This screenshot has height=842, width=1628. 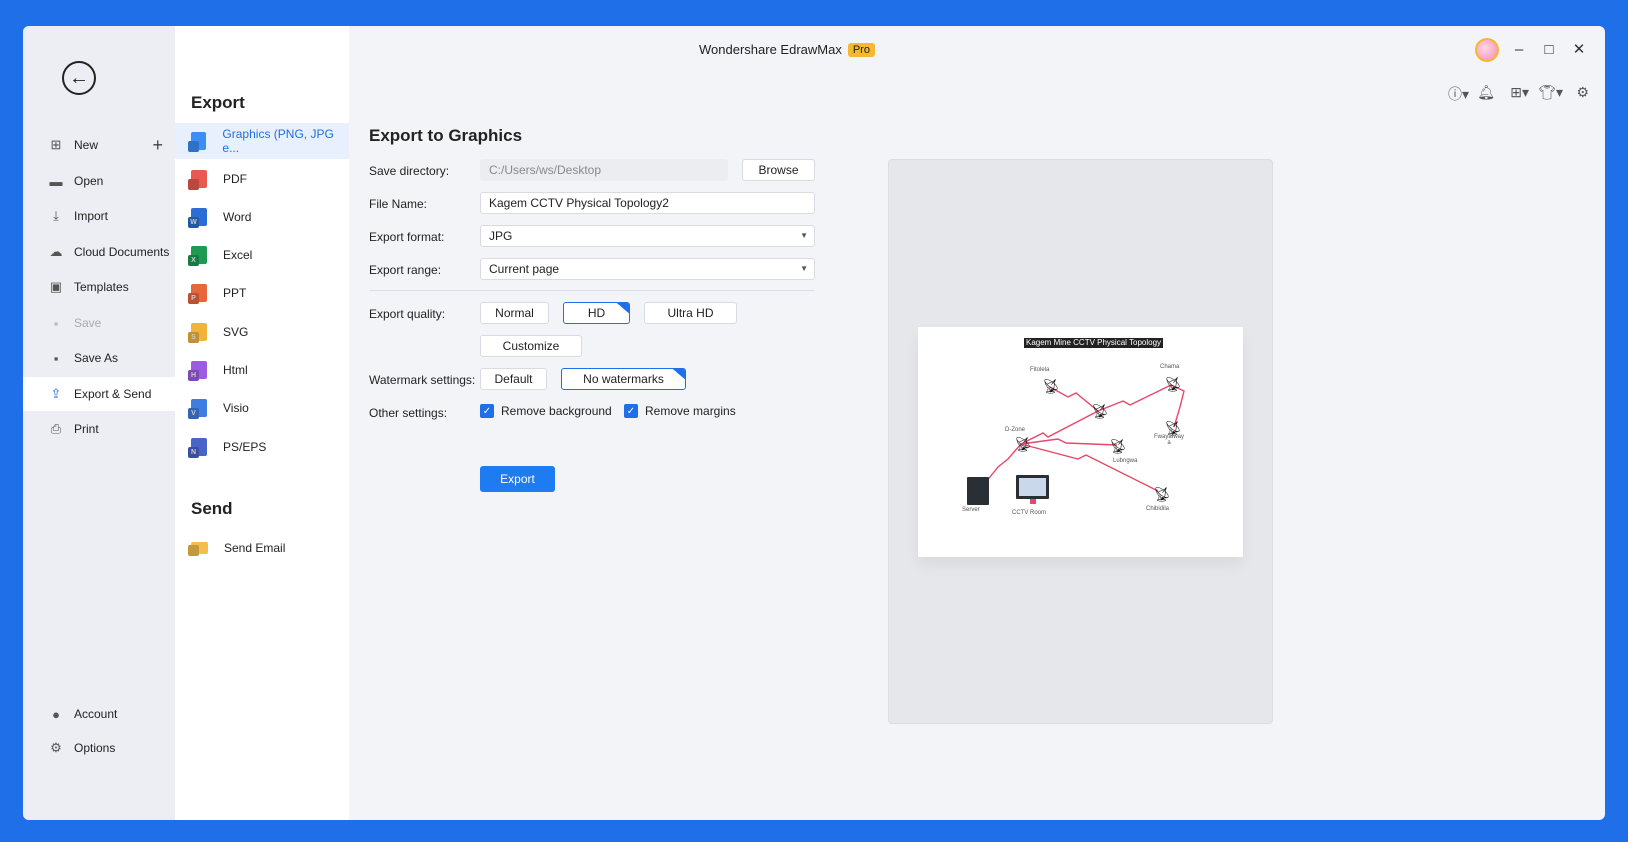 What do you see at coordinates (1519, 50) in the screenshot?
I see `minimize-button: –` at bounding box center [1519, 50].